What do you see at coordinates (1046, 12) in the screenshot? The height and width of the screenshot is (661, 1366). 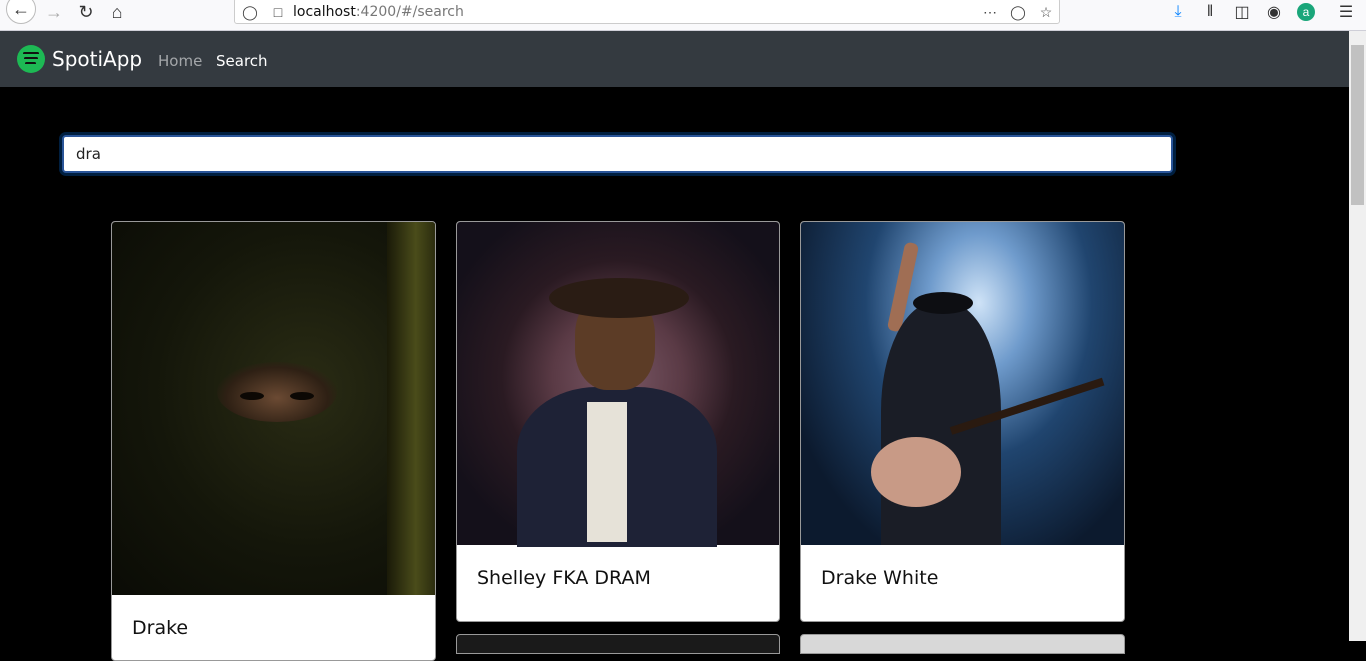 I see `bookmark-star-icon: ☆` at bounding box center [1046, 12].